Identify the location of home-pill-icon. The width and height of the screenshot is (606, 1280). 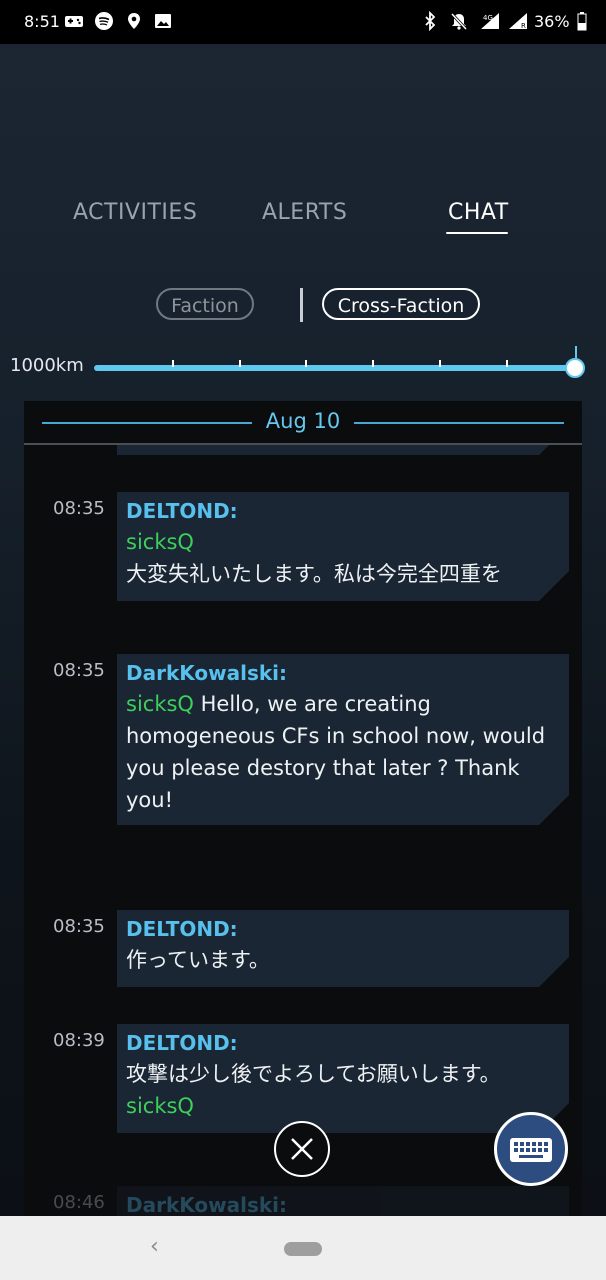
(303, 1249).